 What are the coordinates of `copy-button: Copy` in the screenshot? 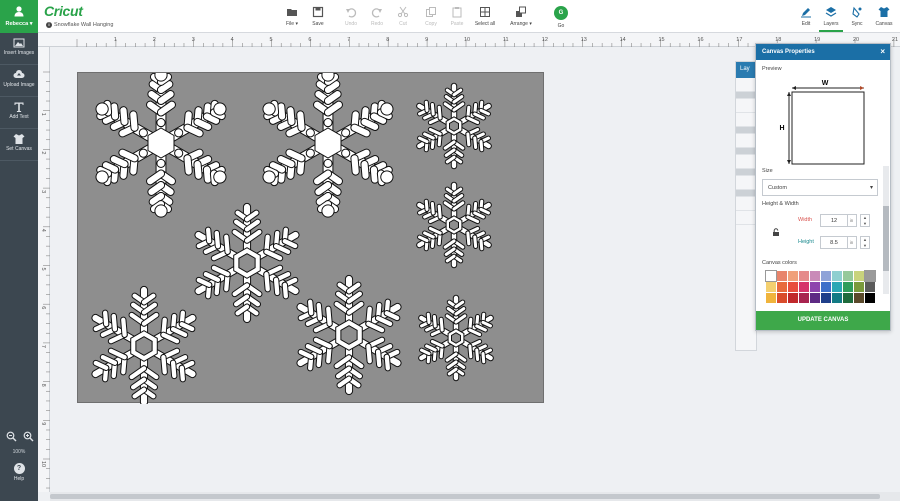 It's located at (431, 16).